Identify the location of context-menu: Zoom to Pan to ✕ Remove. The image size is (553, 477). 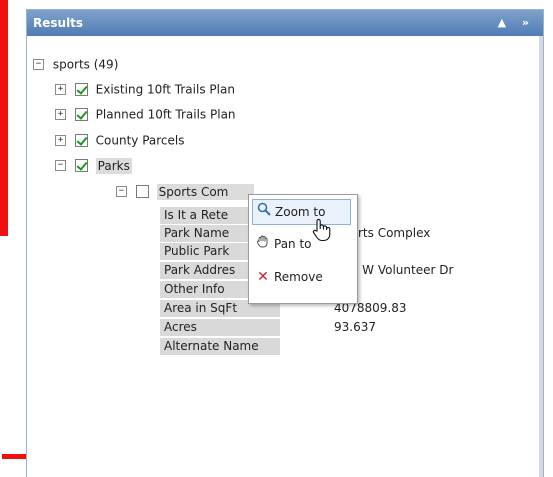
(303, 249).